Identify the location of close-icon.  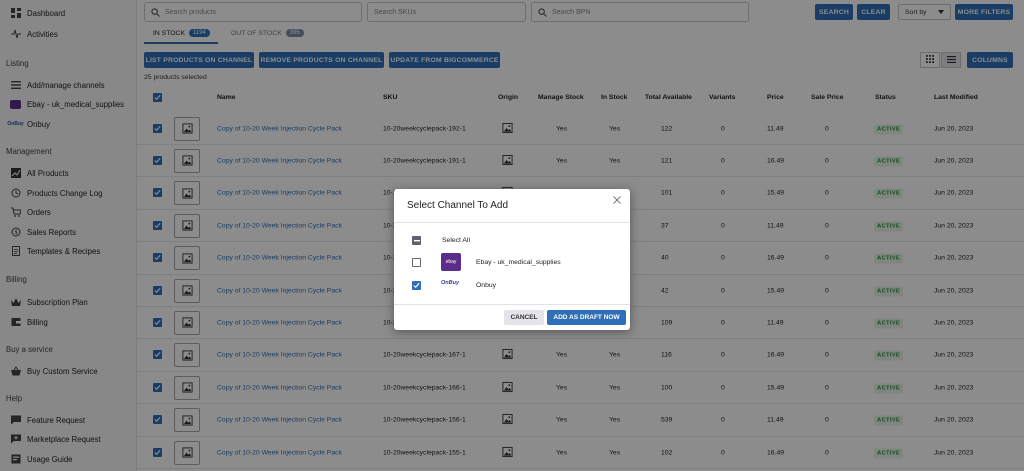
(617, 201).